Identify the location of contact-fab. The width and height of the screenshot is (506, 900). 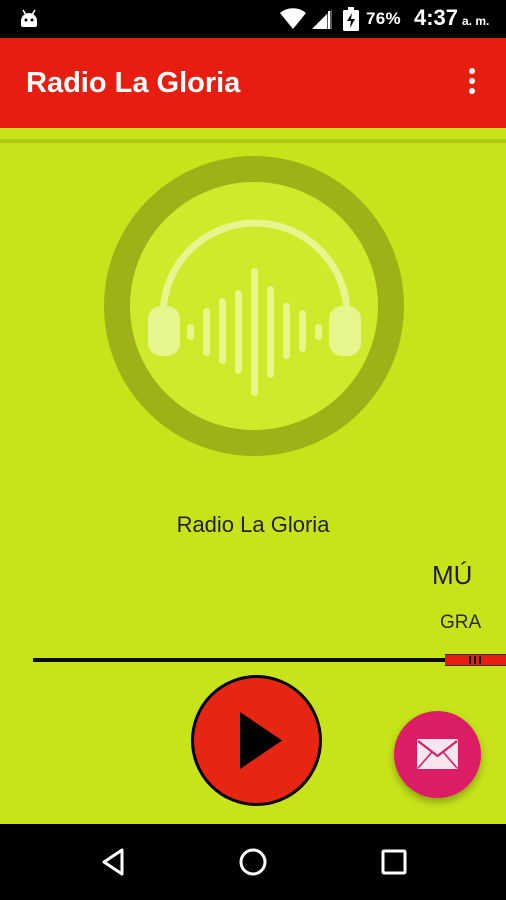
(437, 754).